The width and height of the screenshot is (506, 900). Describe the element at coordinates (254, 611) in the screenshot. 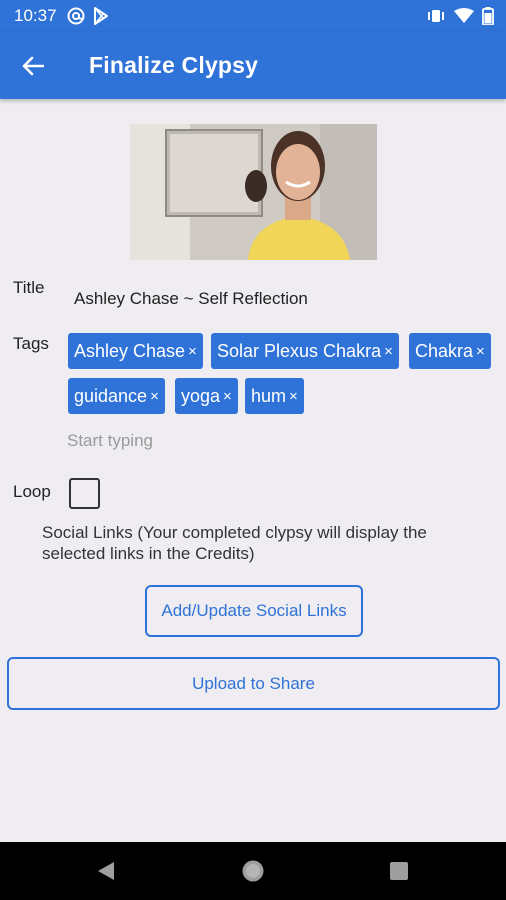

I see `social-links-button: Add/Update Social Links` at that location.